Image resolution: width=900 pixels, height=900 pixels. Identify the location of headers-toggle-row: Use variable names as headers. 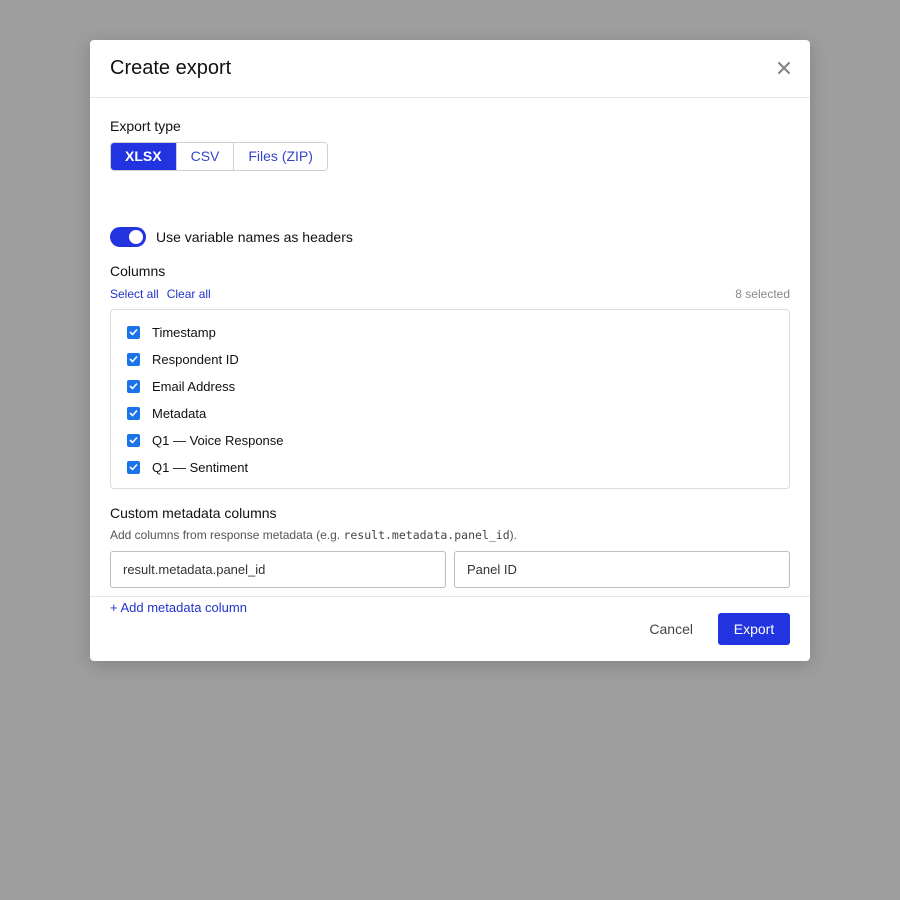
(231, 237).